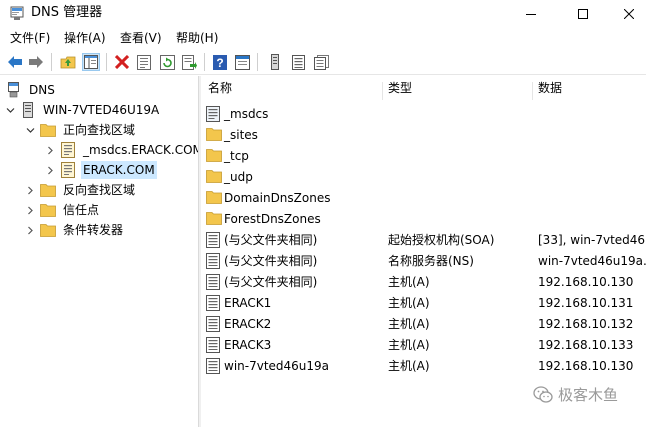  What do you see at coordinates (141, 38) in the screenshot?
I see `menu-view: 查看(V)` at bounding box center [141, 38].